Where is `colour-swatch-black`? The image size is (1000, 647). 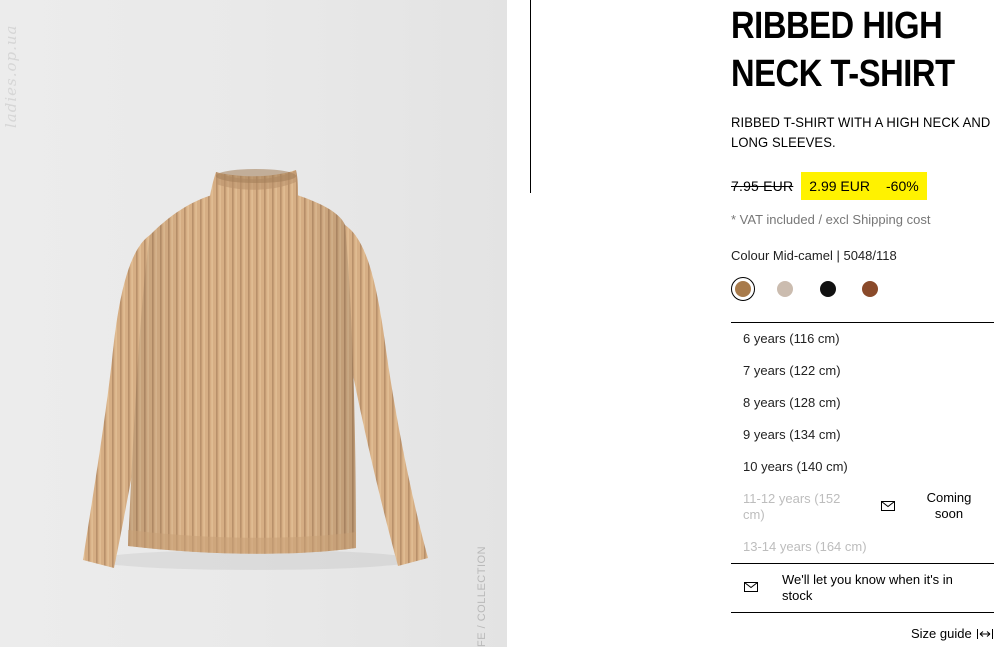
colour-swatch-black is located at coordinates (828, 289).